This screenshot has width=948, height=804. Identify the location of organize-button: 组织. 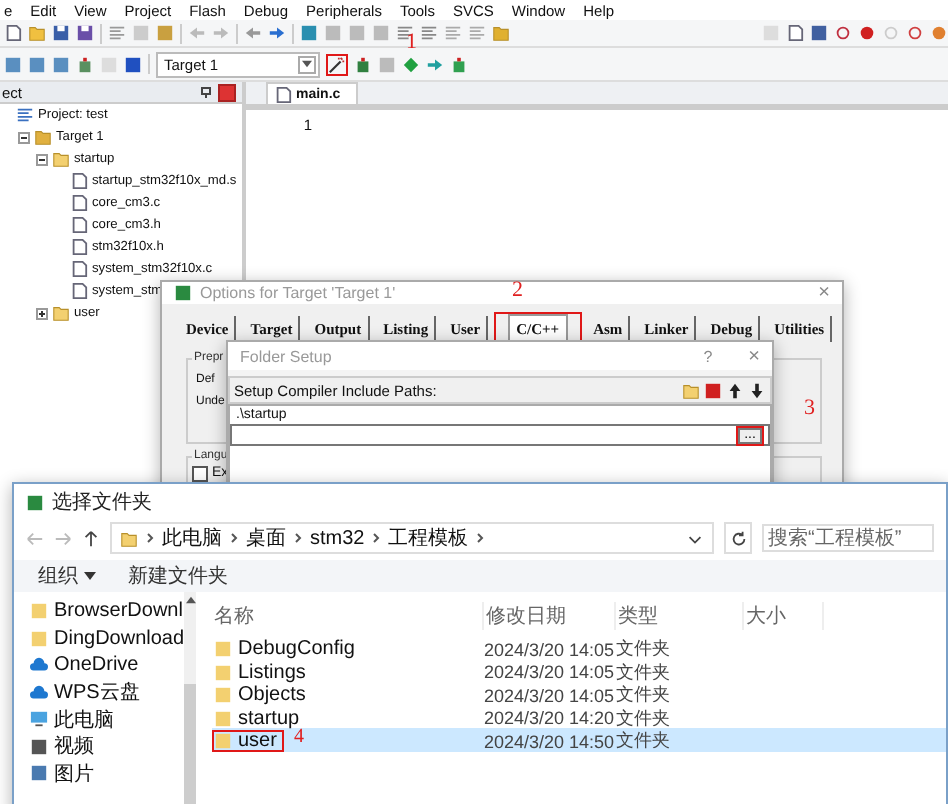
(67, 576).